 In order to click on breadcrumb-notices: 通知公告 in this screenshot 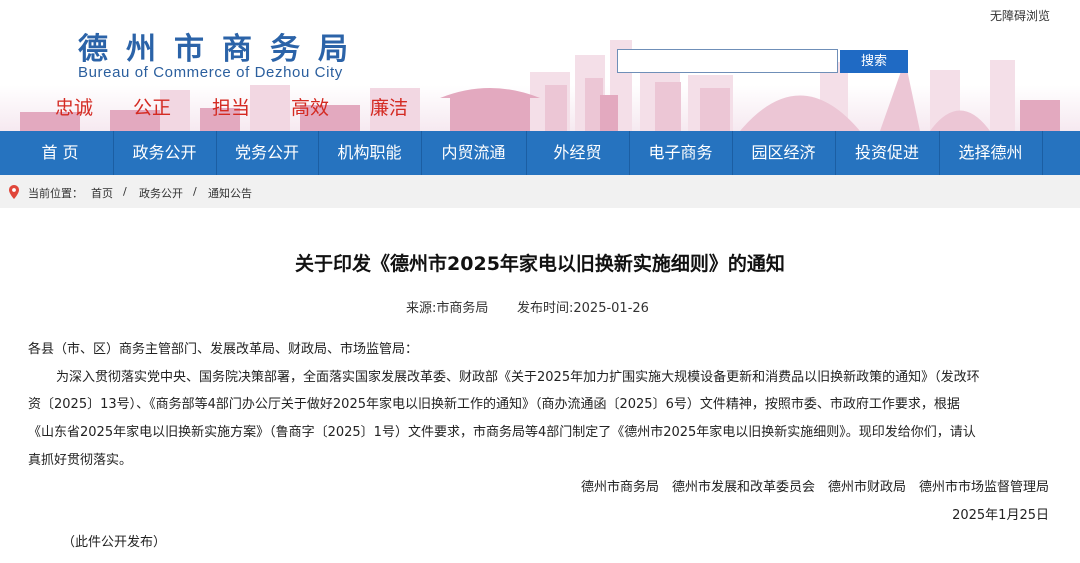, I will do `click(230, 193)`.